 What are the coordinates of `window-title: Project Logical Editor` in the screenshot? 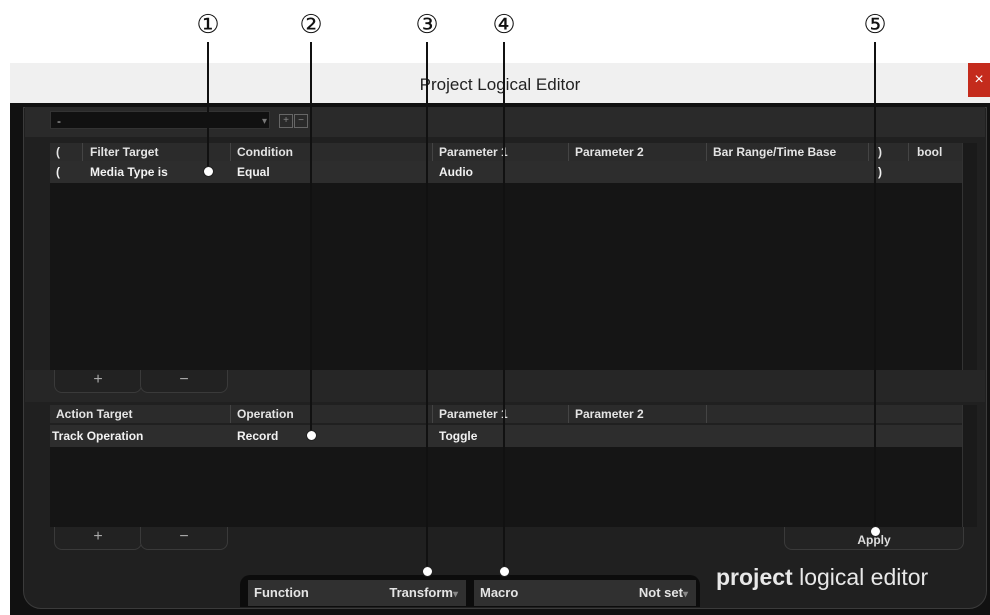 It's located at (500, 84).